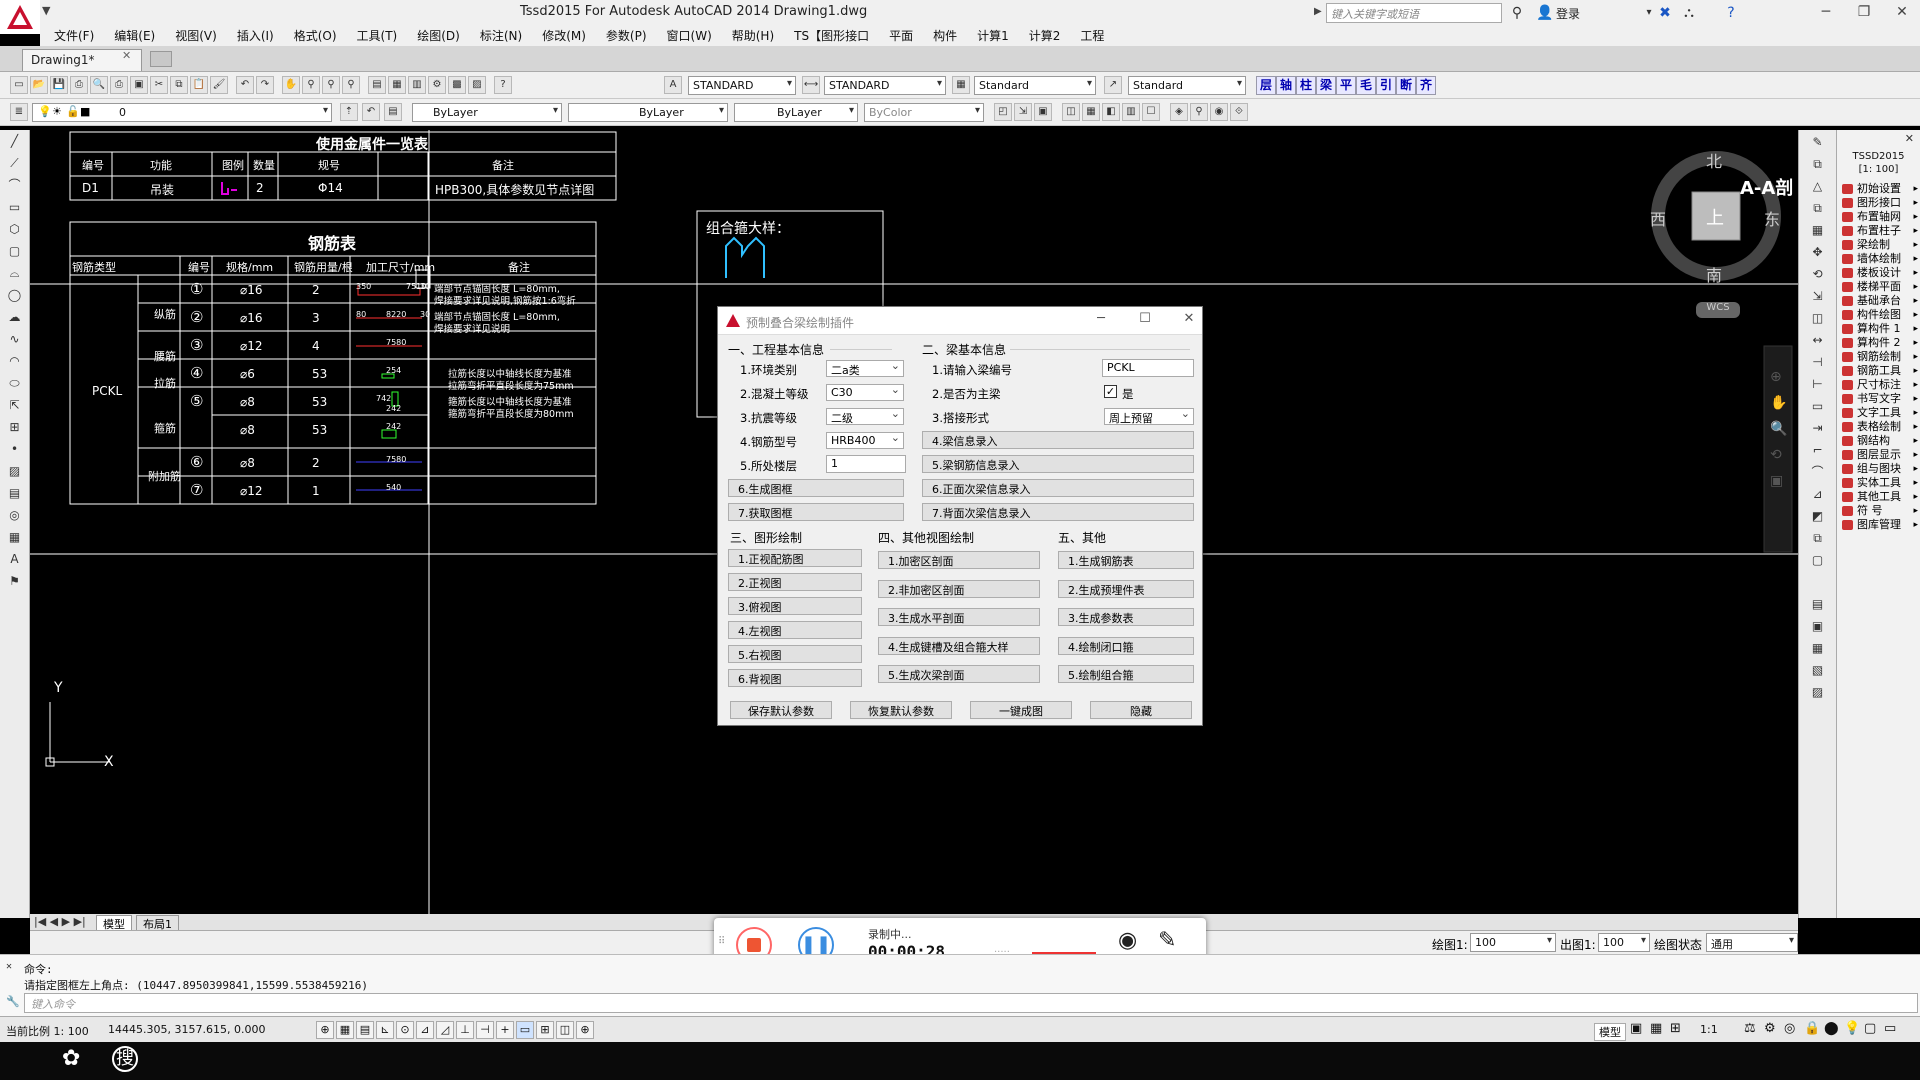 This screenshot has width=1920, height=1080. Describe the element at coordinates (1878, 231) in the screenshot. I see `tssd-item-3: 布置柱子` at that location.